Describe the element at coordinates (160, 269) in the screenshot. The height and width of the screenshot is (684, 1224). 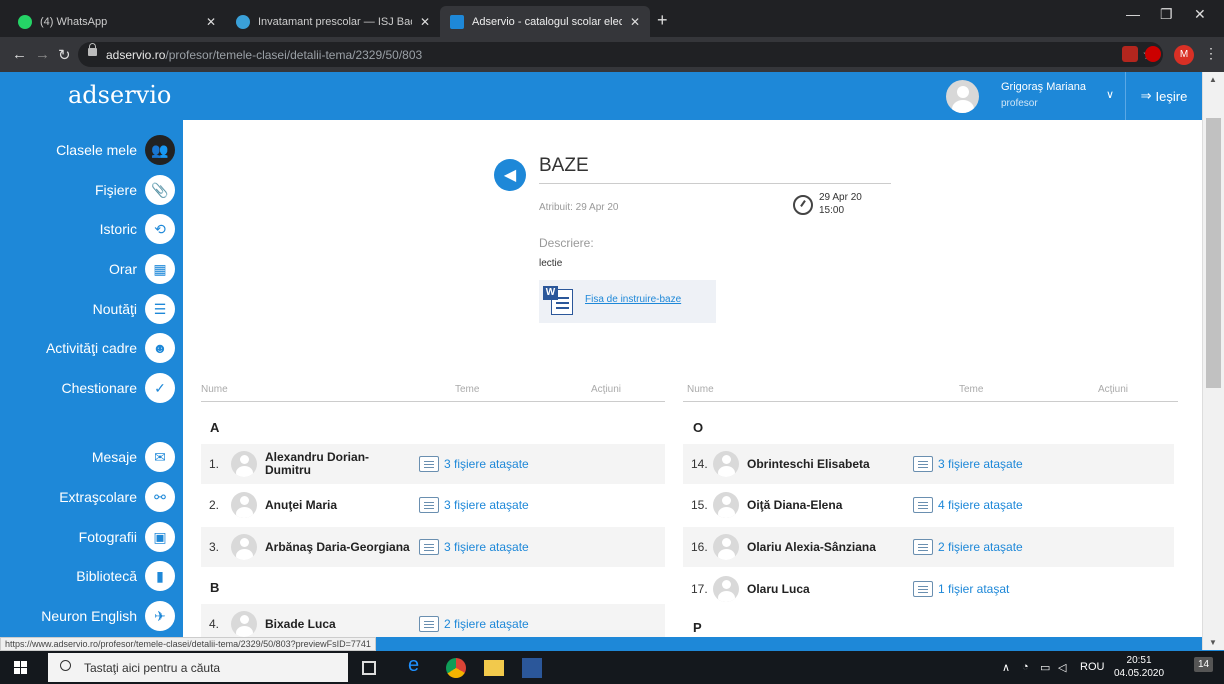
I see `calendar-icon: ▦` at that location.